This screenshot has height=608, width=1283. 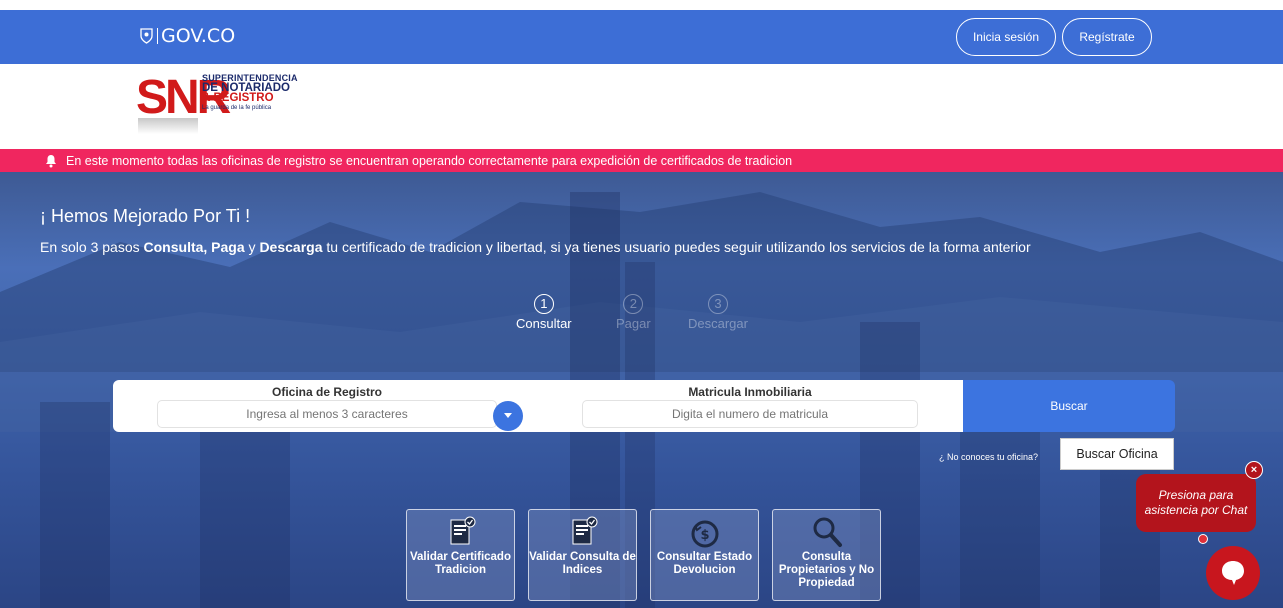 I want to click on chevron-down-icon, so click(x=508, y=415).